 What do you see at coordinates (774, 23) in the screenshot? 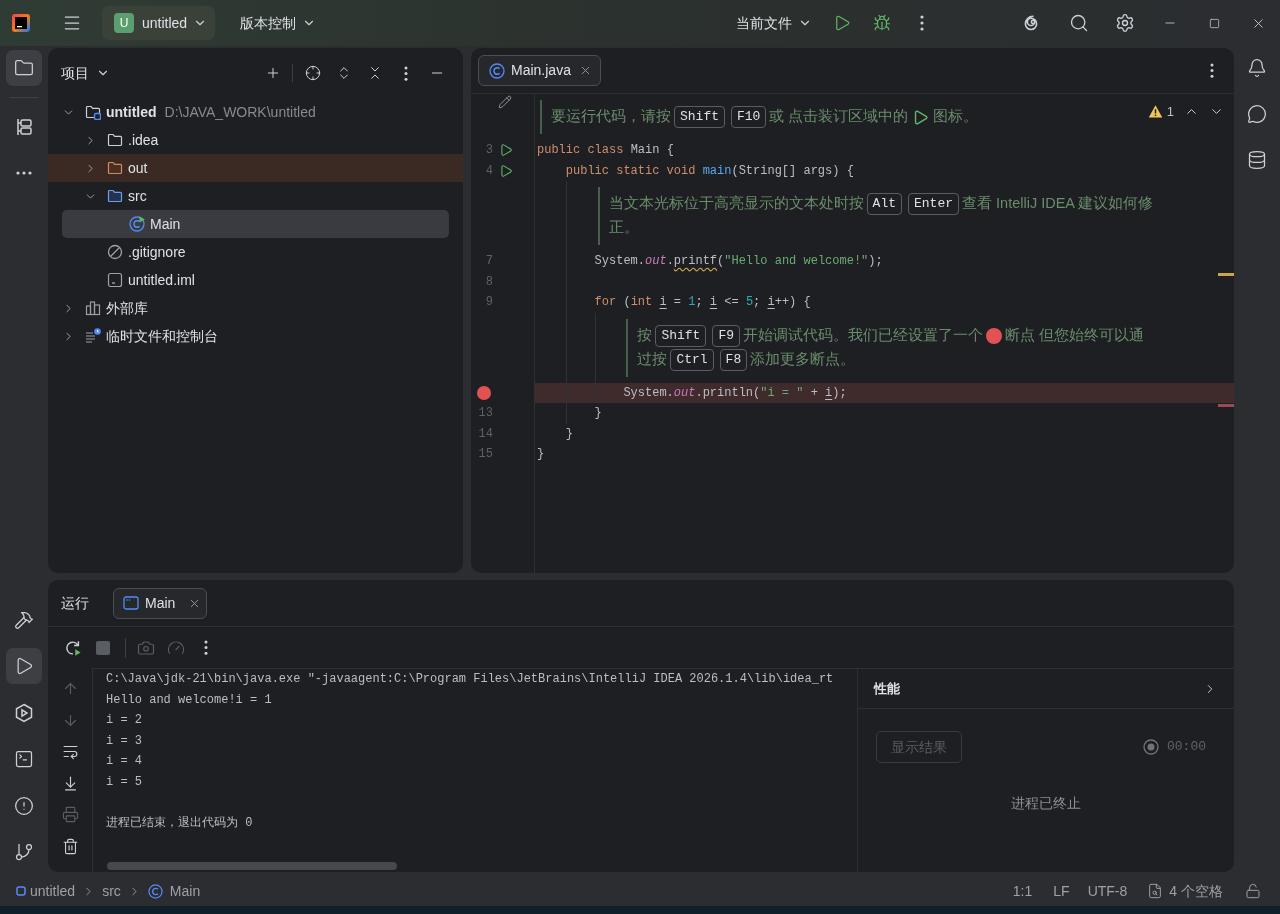
I see `run-configuration-selector: 当前文件` at bounding box center [774, 23].